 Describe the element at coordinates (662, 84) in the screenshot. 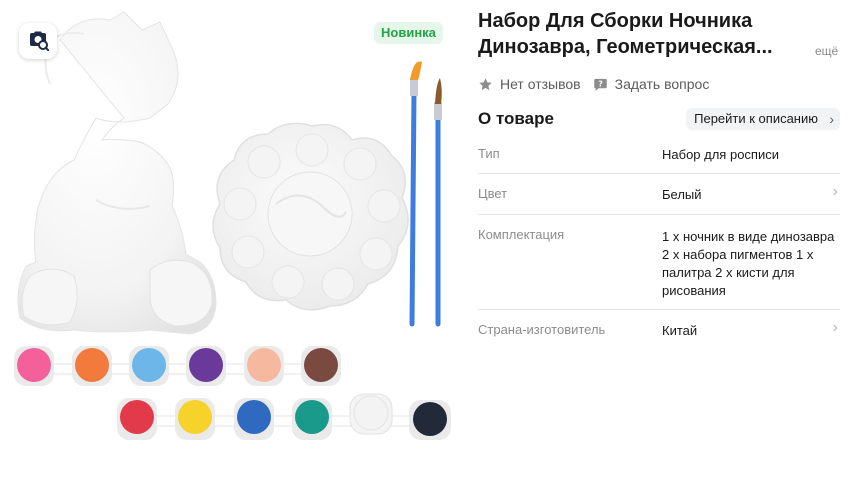

I see `ask-question-label: Задать вопрос` at that location.